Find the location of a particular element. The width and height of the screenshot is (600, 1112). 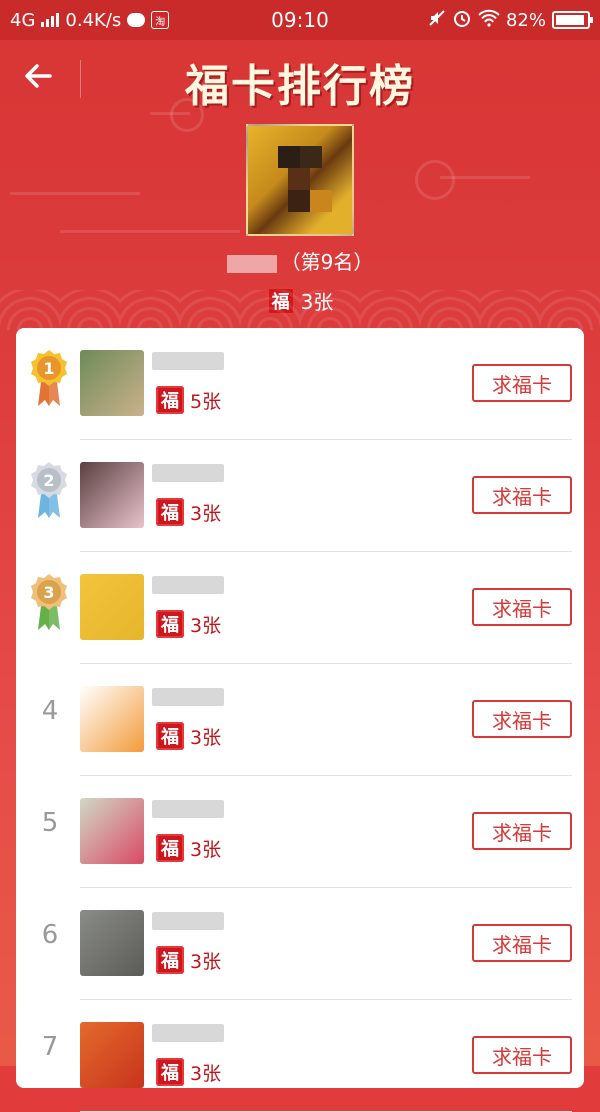

rank-number: 3 is located at coordinates (48, 592).